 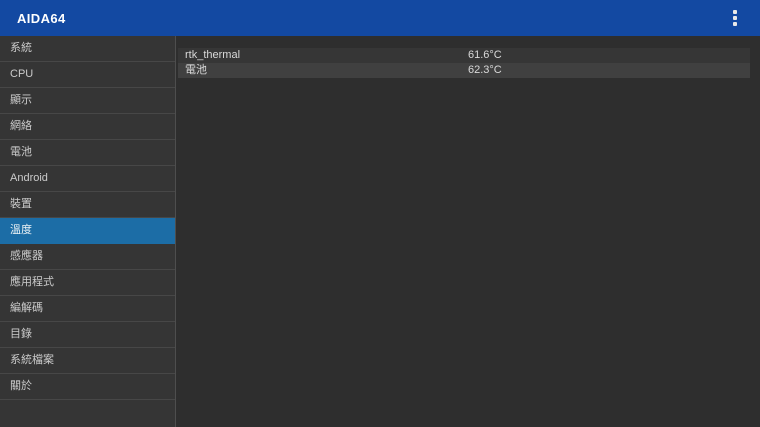 I want to click on table-row: rtk_thermal 61.6°C, so click(x=464, y=55).